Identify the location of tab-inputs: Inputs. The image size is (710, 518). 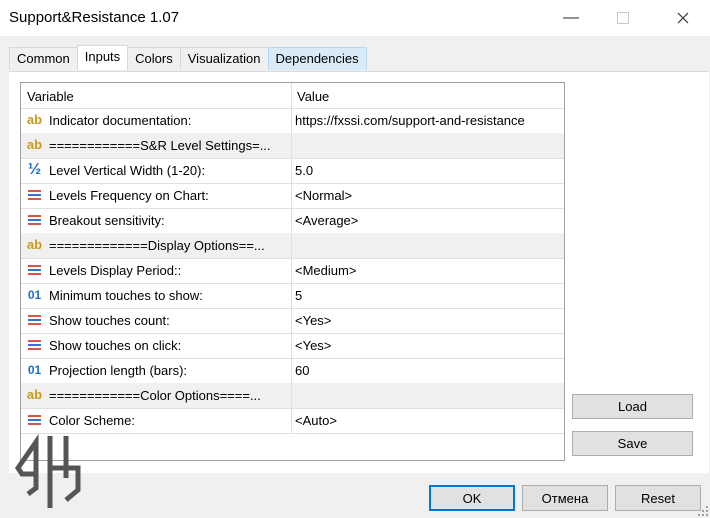
(102, 57).